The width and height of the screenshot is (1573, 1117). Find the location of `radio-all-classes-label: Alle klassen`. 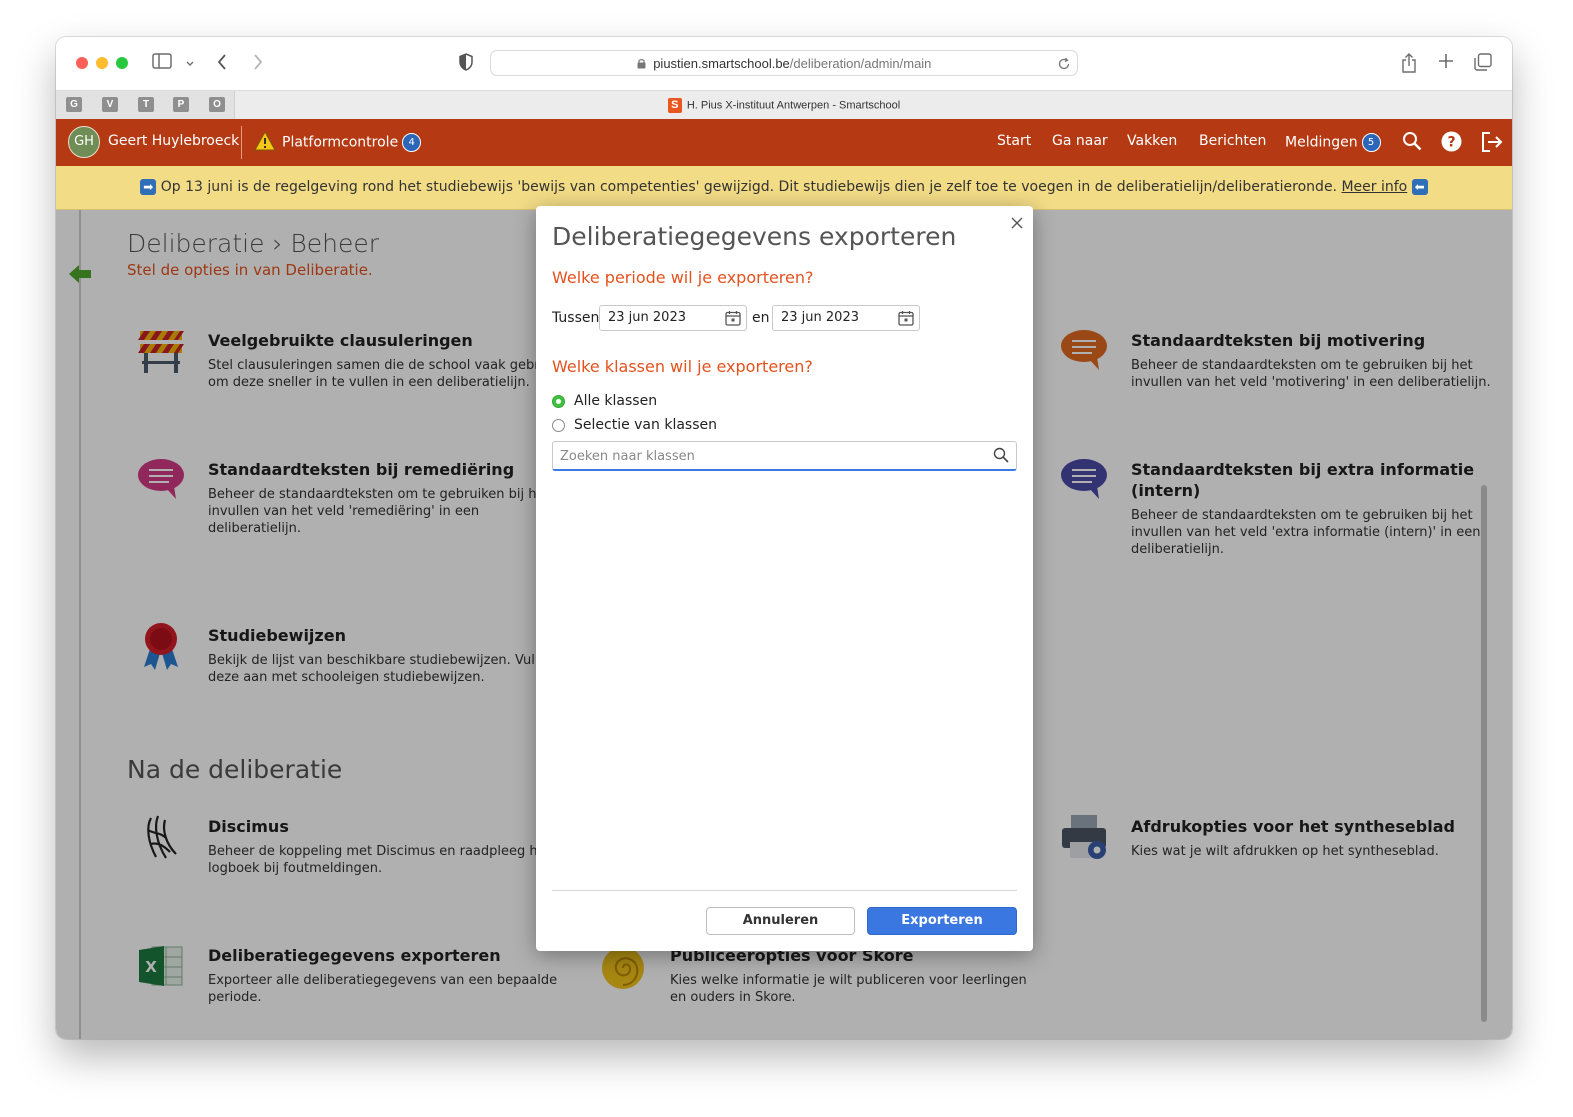

radio-all-classes-label: Alle klassen is located at coordinates (615, 401).